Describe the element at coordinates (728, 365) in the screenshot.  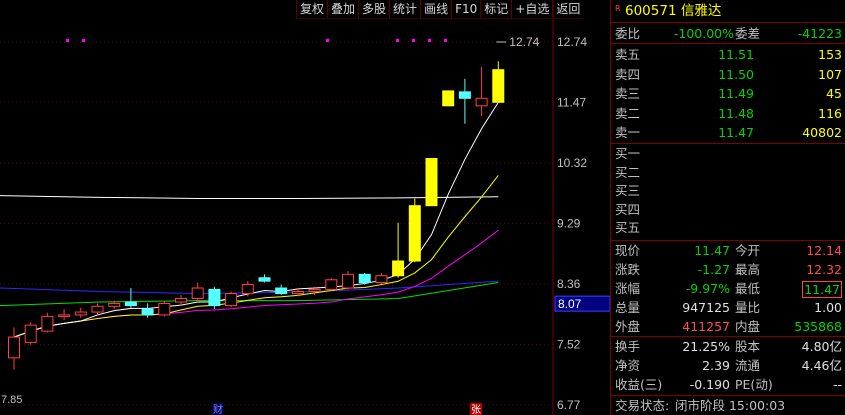
I see `fundamental-row: 净资 2.39 流通 4.46亿` at that location.